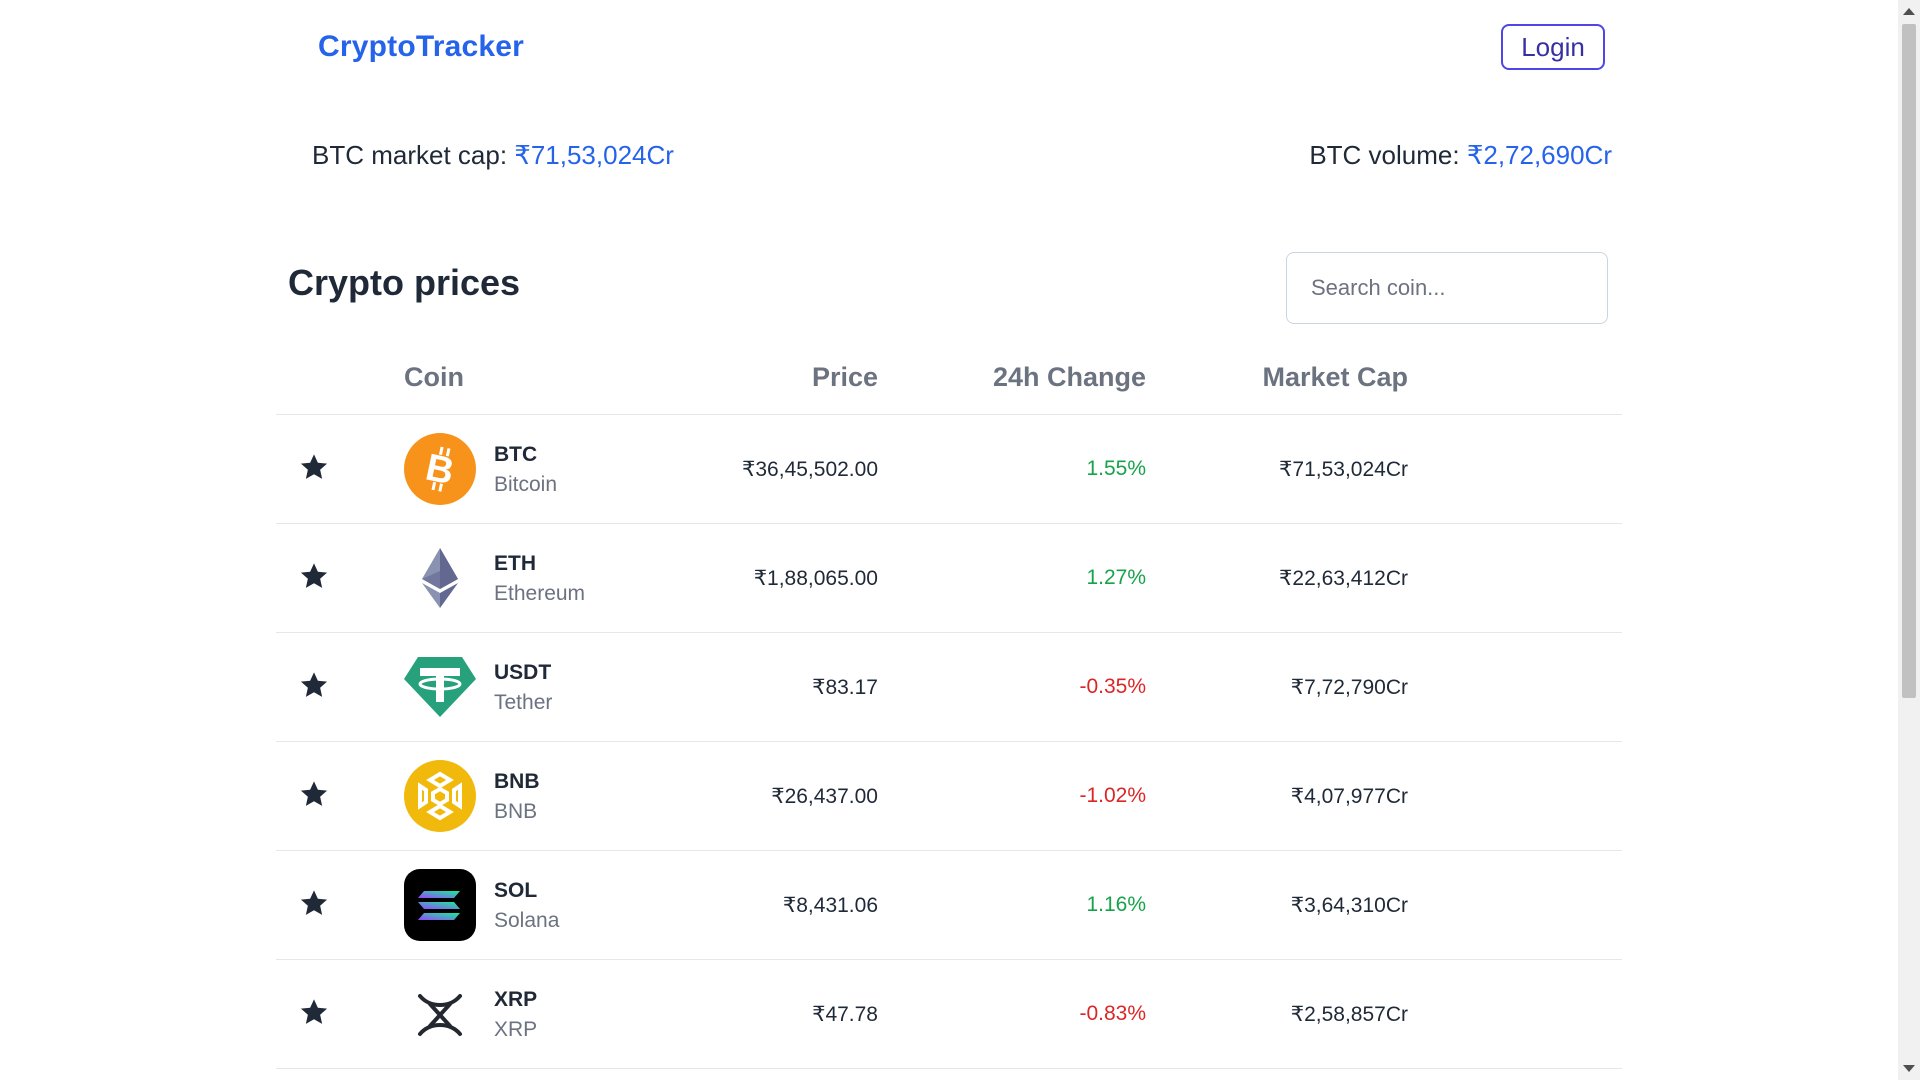 This screenshot has width=1920, height=1080. Describe the element at coordinates (1388, 155) in the screenshot. I see `volume-label: BTC volume:` at that location.